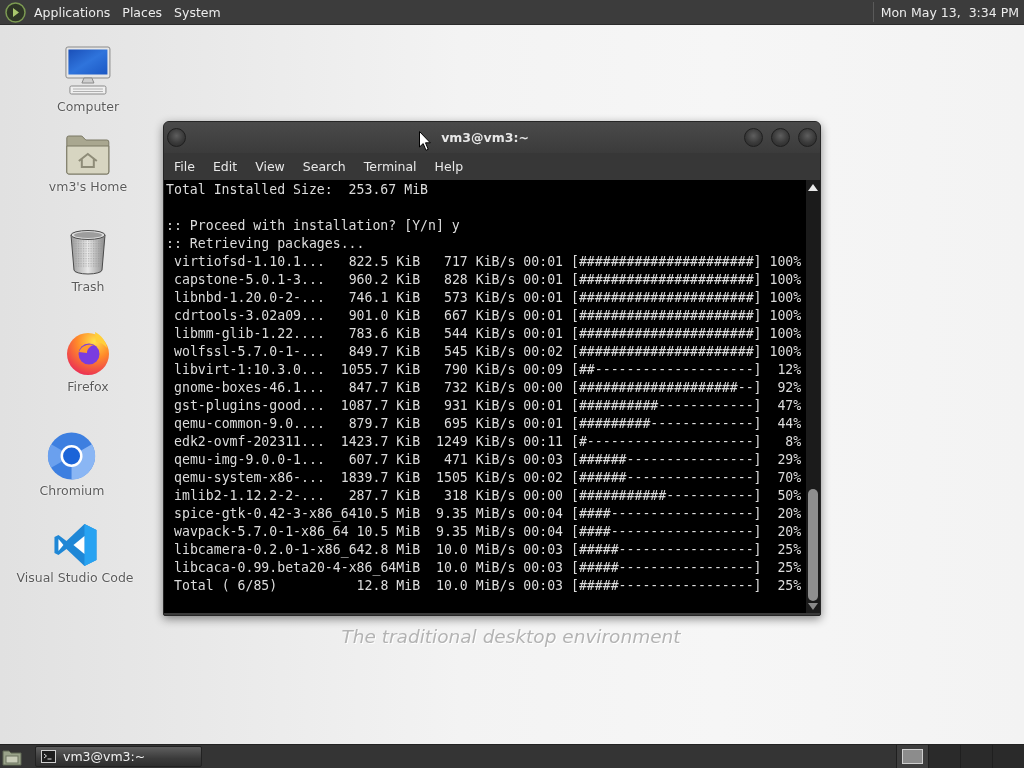 The width and height of the screenshot is (1024, 768). I want to click on download-progress-line: libcamera-0.2.0-1-x86_642.8 MiB 10.0 MiB/s 00:03 [#####-----------------] 25%, so click(488, 550).